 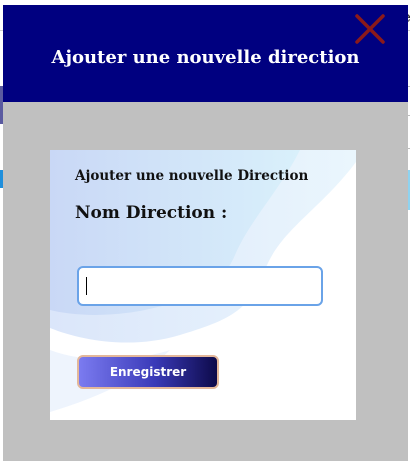 I want to click on direction-name-label: Nom Direction :, so click(x=151, y=213).